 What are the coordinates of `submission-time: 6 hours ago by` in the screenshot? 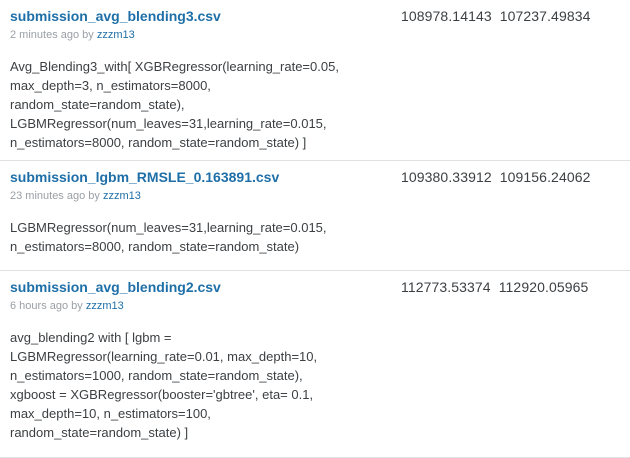 It's located at (46, 306).